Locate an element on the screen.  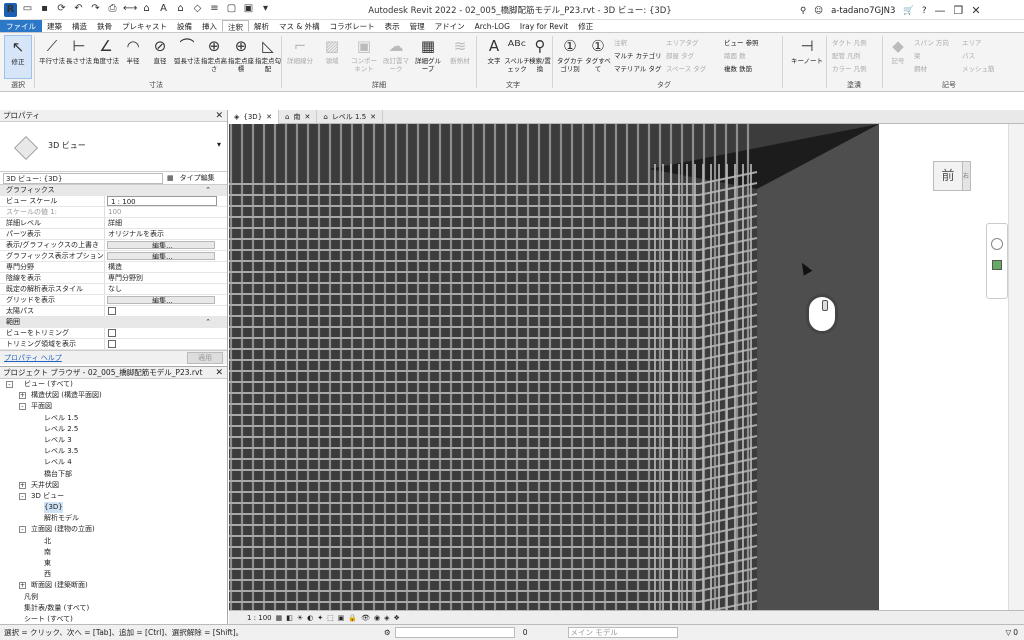
temp-hide-icon: 👁 is located at coordinates (365, 618).